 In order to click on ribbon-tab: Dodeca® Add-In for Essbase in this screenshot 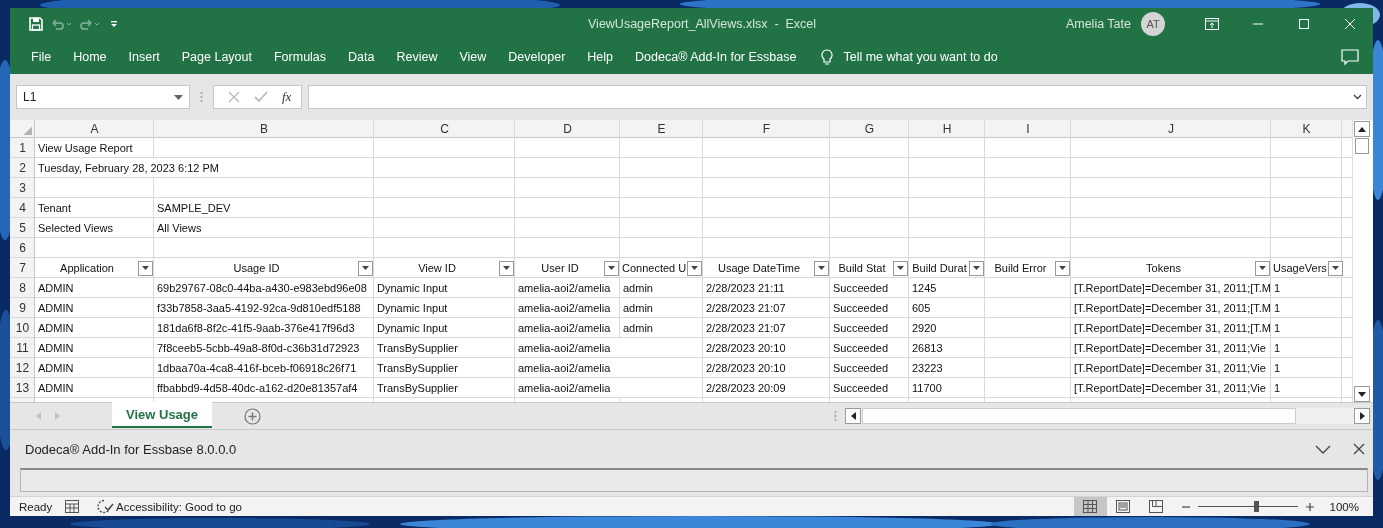, I will do `click(716, 57)`.